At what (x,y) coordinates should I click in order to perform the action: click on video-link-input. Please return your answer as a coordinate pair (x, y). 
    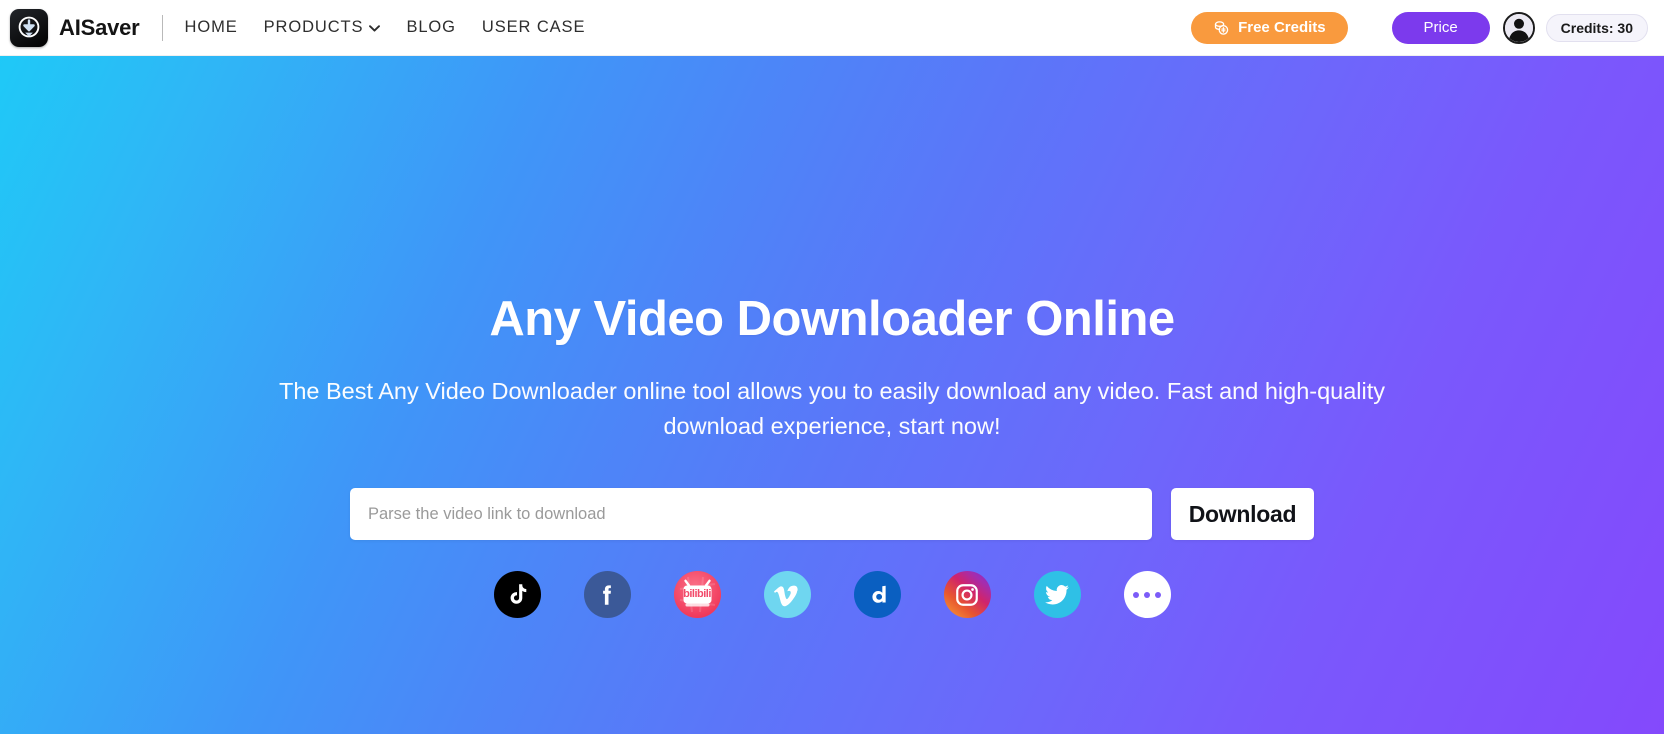
    Looking at the image, I should click on (751, 514).